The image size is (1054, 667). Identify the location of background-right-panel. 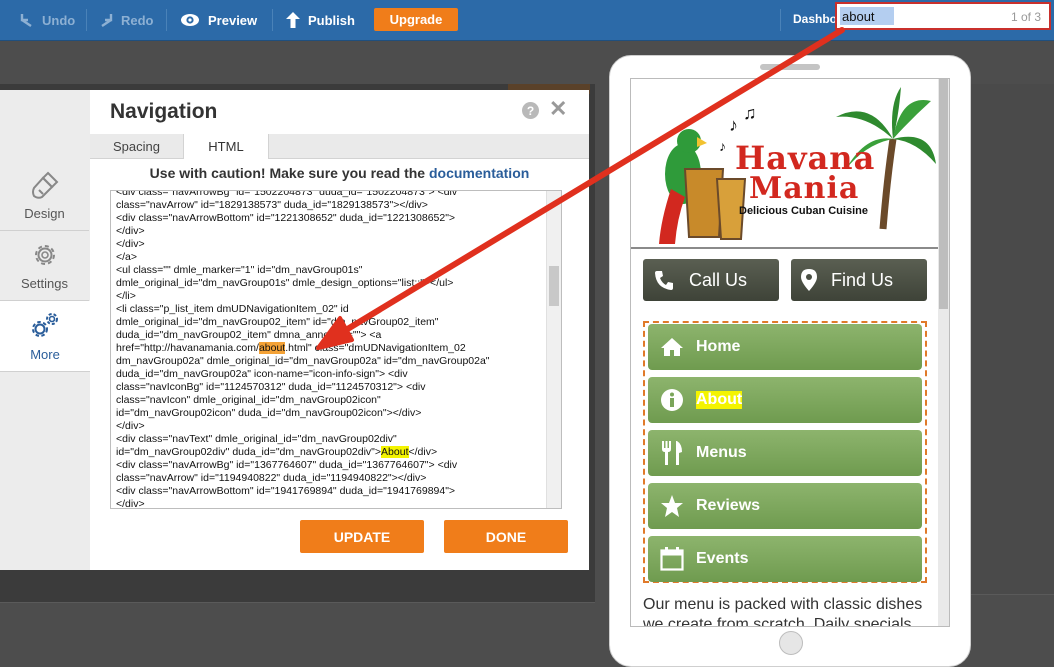
(1008, 339).